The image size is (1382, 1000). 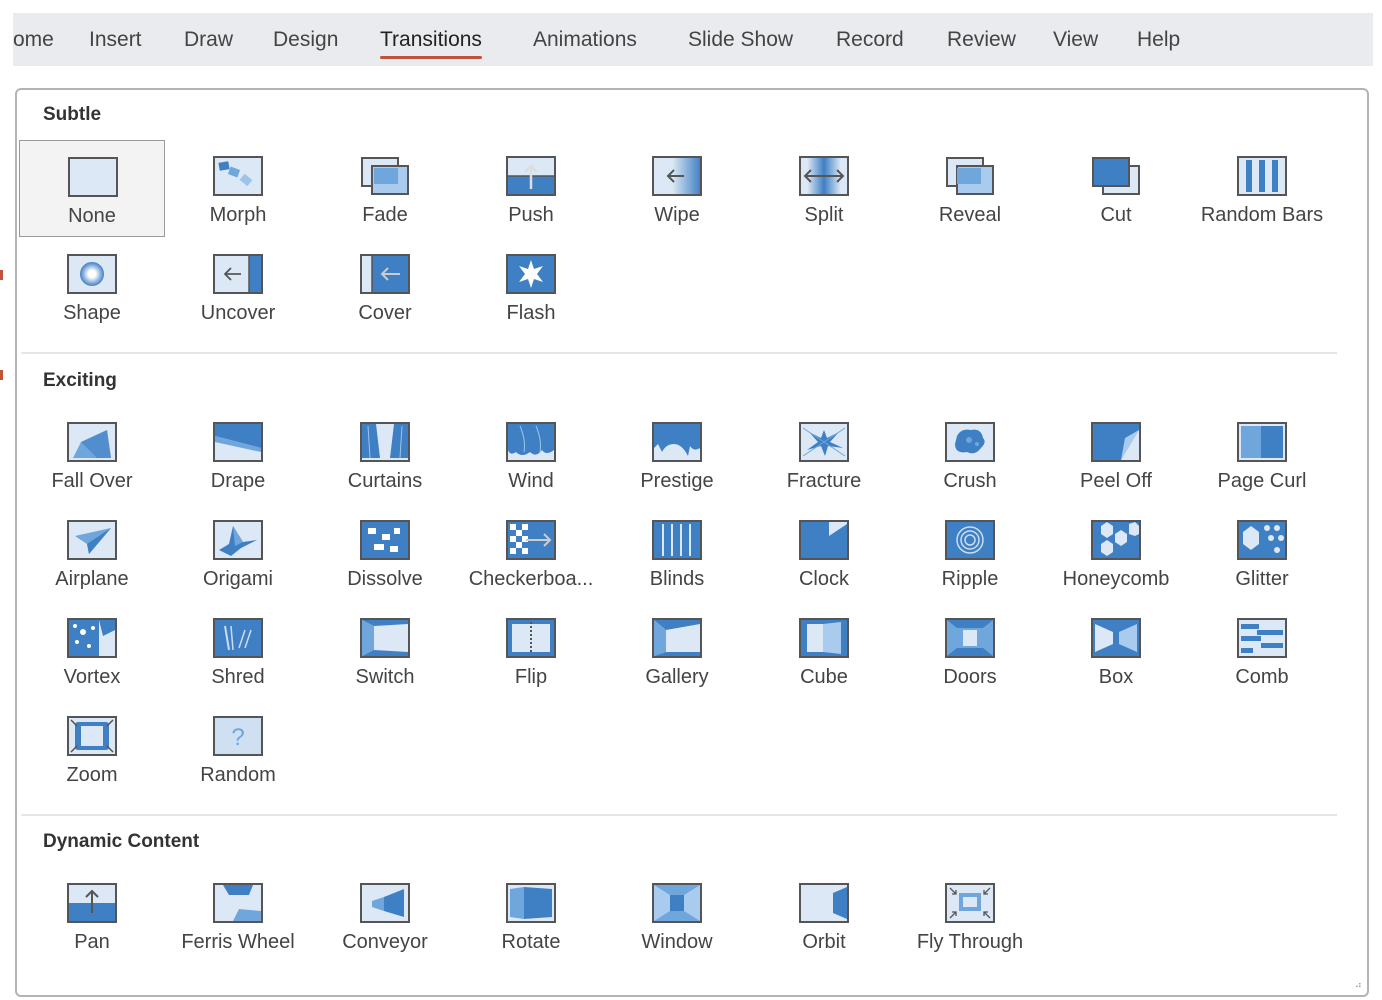 I want to click on transition-flash: Flash, so click(x=531, y=286).